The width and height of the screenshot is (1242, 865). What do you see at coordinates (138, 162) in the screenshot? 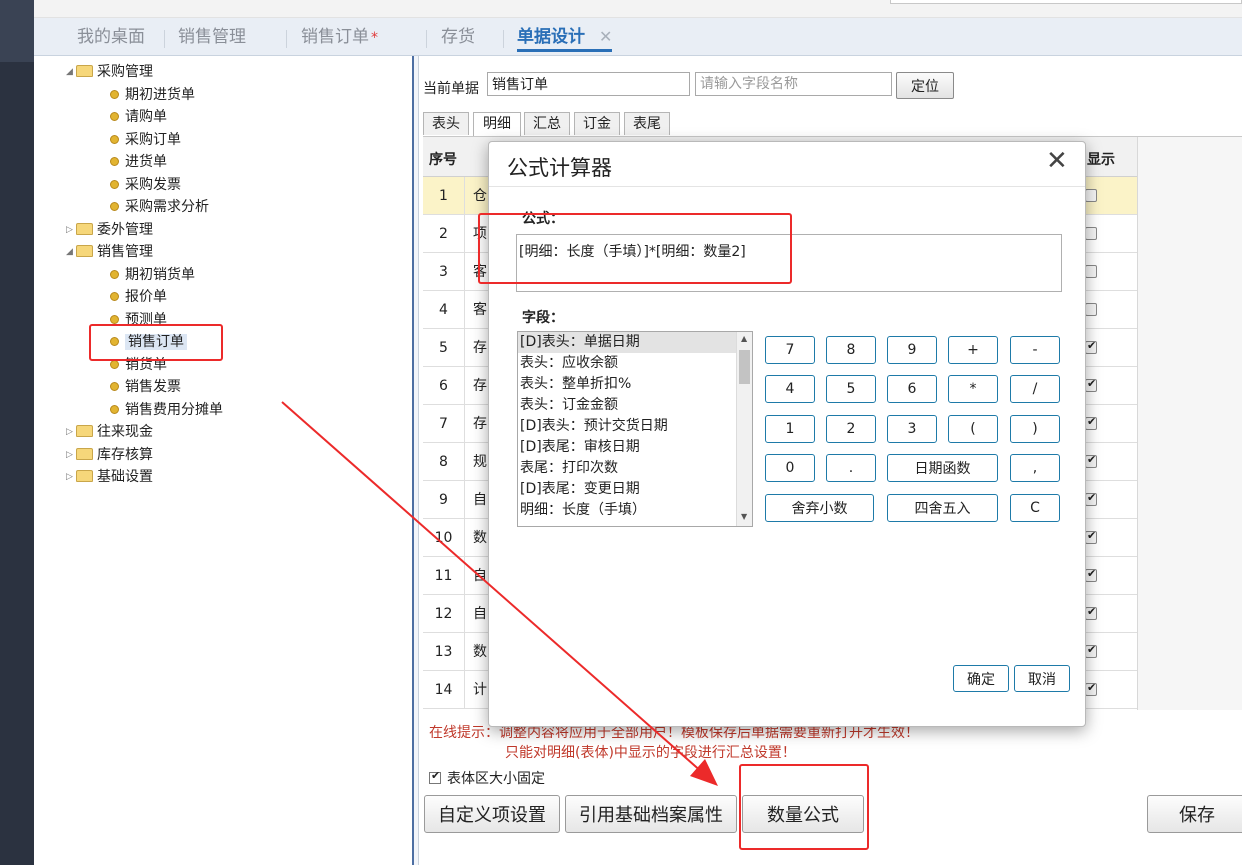
I see `tree-item: 进货单` at bounding box center [138, 162].